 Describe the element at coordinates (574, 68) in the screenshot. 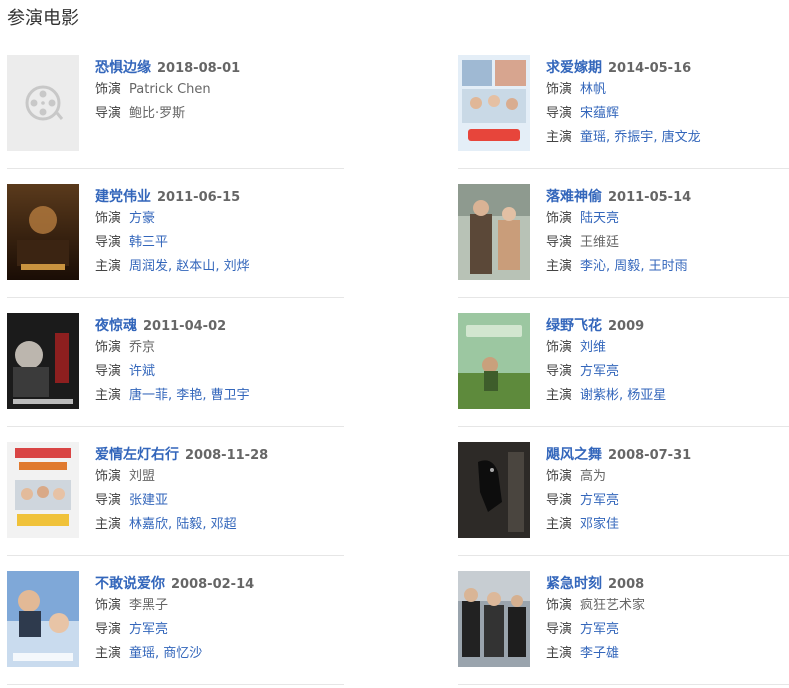

I see `movie-title-link: 求爱嫁期` at that location.